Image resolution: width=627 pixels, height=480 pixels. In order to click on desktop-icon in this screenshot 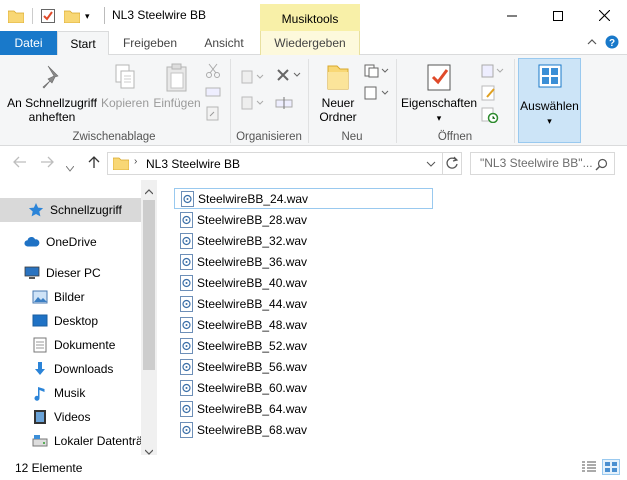, I will do `click(40, 321)`.